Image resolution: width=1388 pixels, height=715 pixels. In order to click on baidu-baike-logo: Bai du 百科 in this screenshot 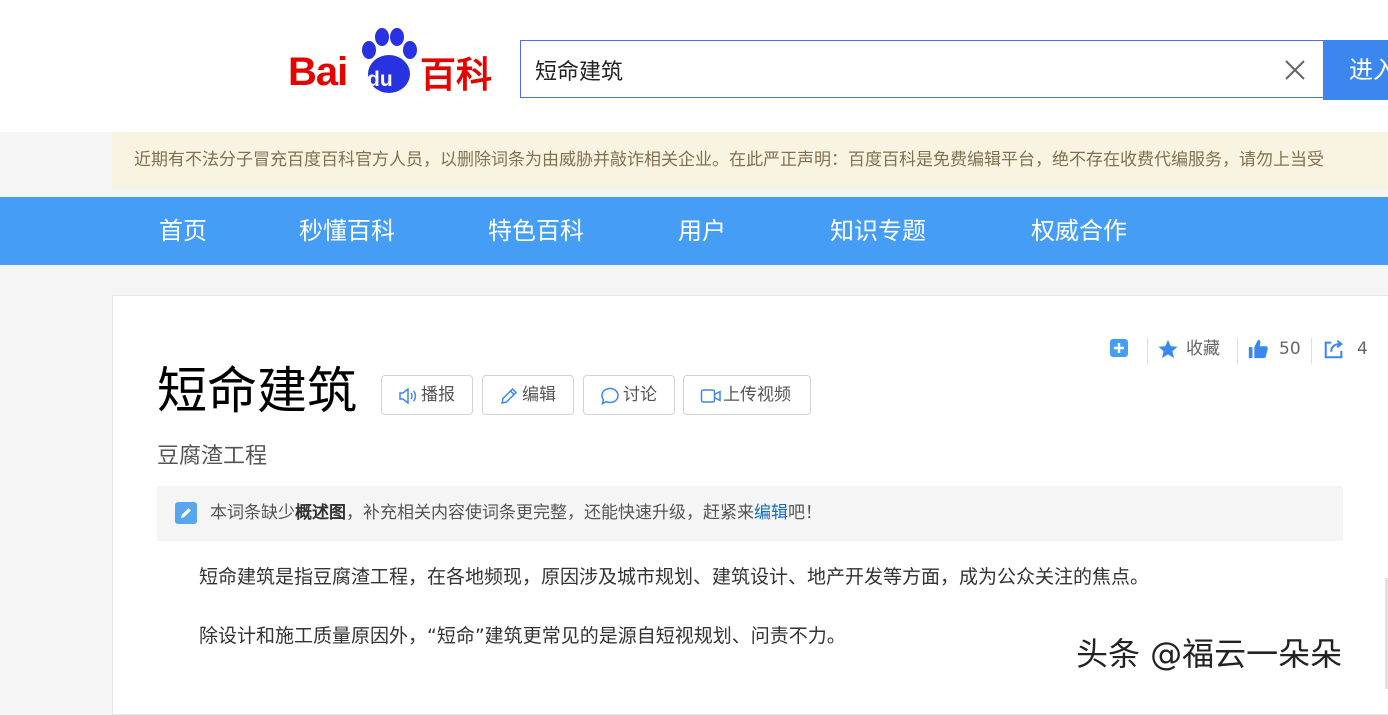, I will do `click(393, 62)`.